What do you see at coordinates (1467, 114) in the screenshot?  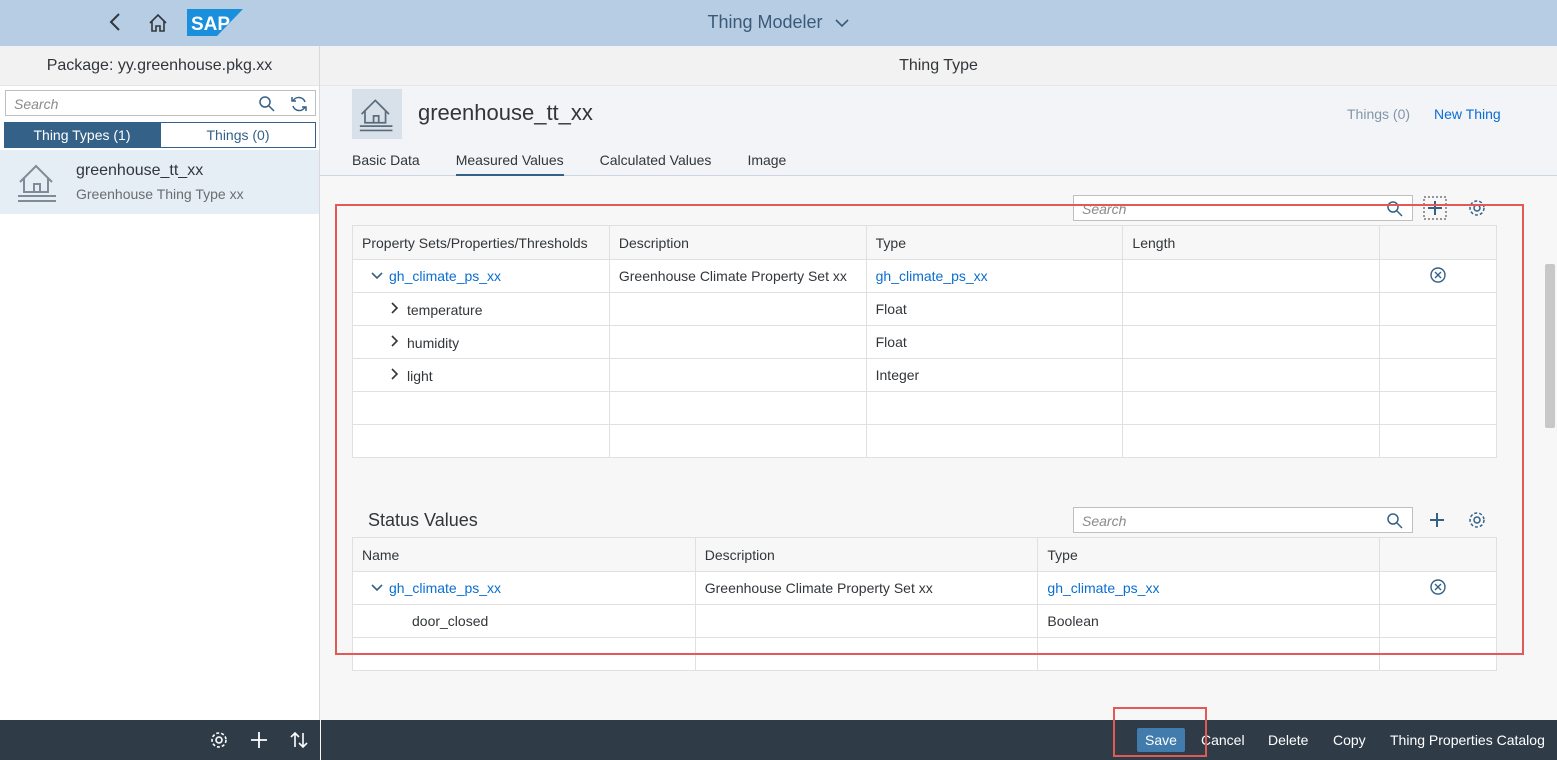 I see `new-thing-link: New Thing` at bounding box center [1467, 114].